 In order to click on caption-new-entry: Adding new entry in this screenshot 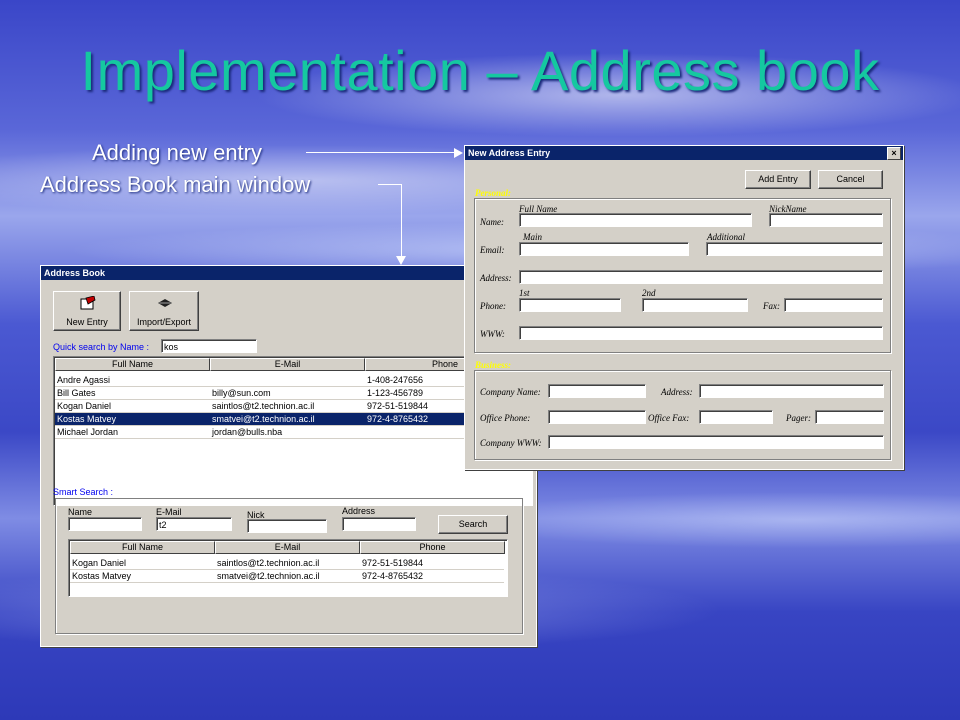, I will do `click(177, 152)`.